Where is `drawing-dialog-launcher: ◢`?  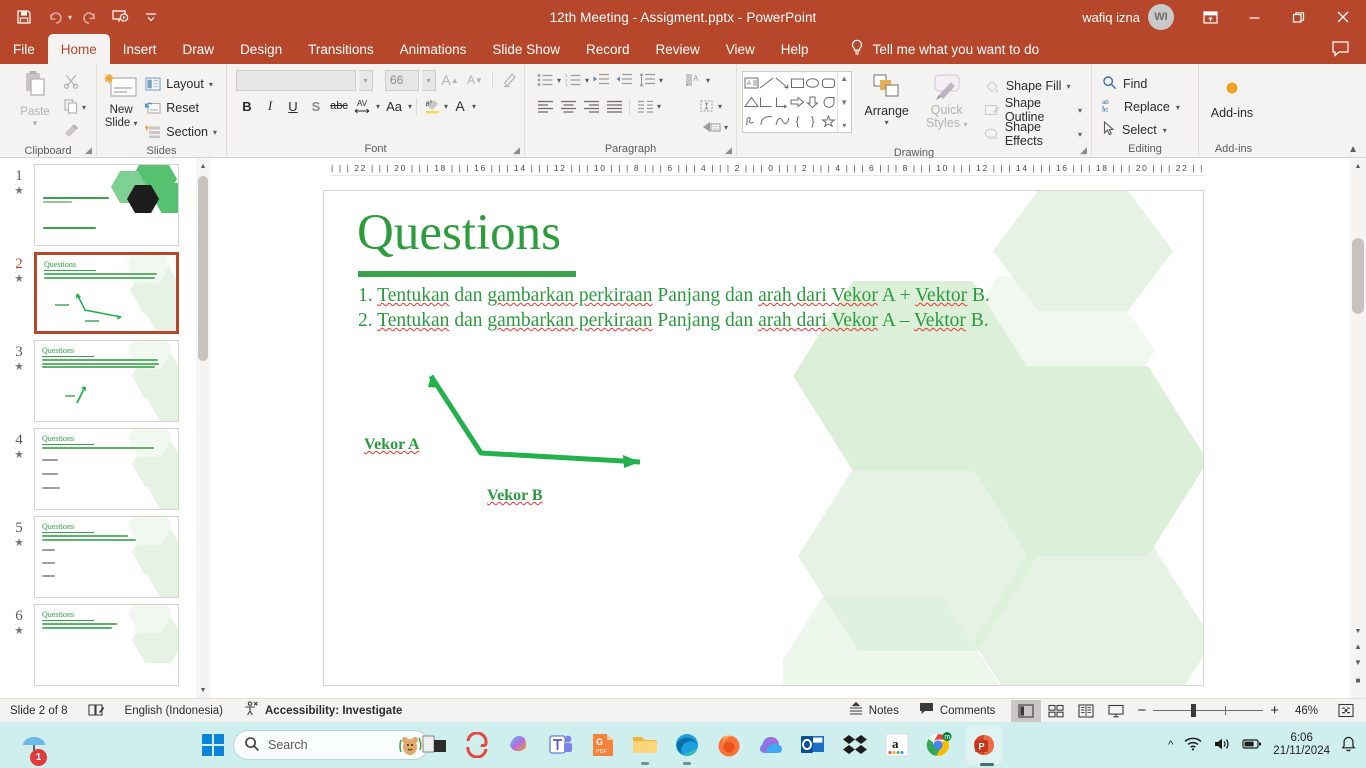
drawing-dialog-launcher: ◢ is located at coordinates (1083, 150).